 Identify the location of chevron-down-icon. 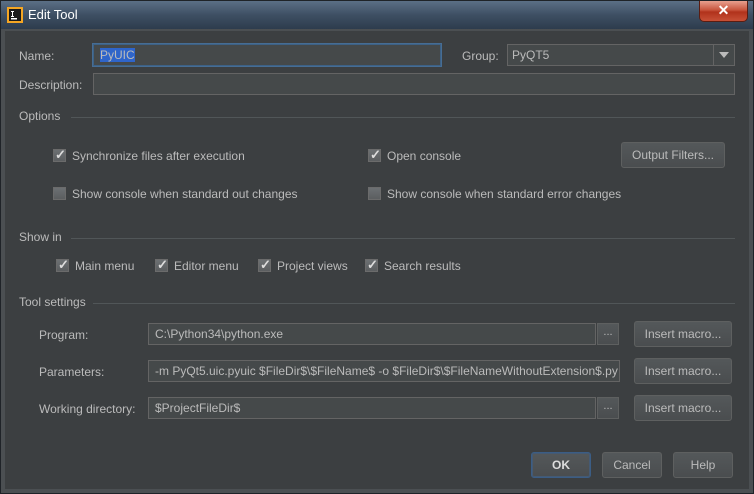
(723, 55).